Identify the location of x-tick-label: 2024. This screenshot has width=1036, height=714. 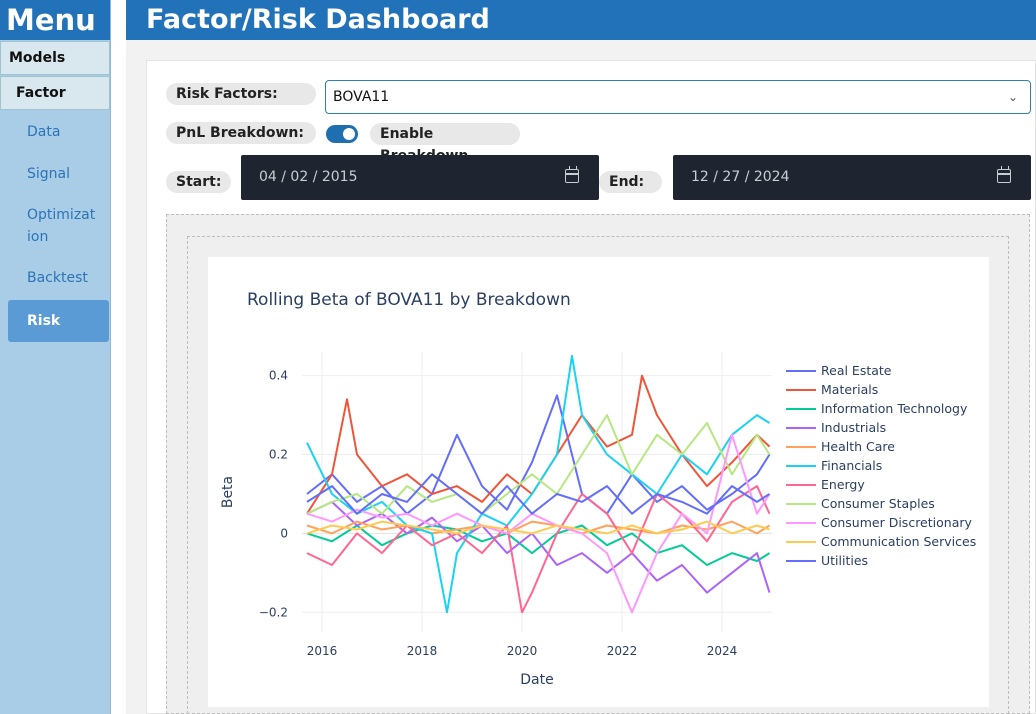
(722, 651).